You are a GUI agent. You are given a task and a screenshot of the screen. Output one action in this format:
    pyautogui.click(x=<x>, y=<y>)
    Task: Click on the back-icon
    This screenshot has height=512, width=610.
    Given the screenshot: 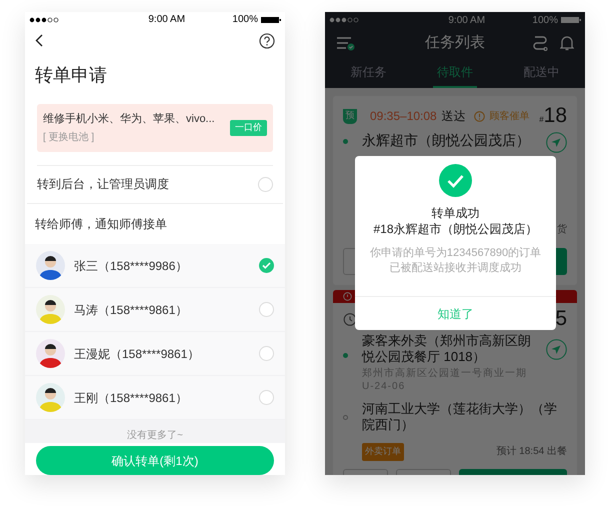 What is the action you would take?
    pyautogui.click(x=39, y=41)
    